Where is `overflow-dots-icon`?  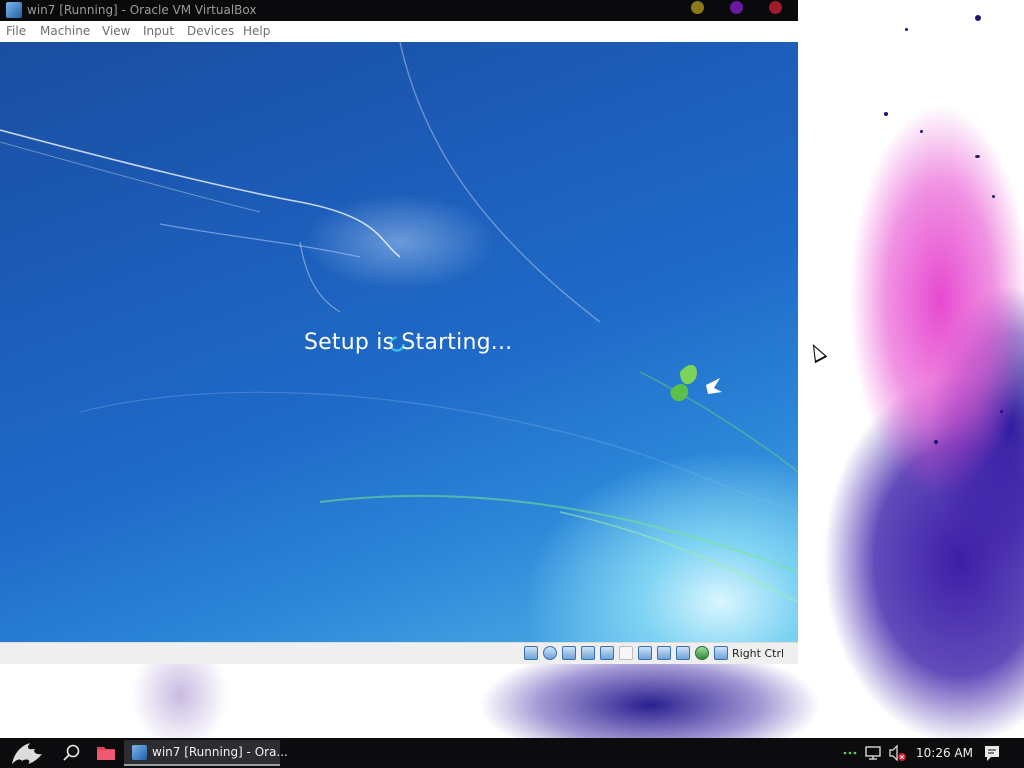 overflow-dots-icon is located at coordinates (850, 753).